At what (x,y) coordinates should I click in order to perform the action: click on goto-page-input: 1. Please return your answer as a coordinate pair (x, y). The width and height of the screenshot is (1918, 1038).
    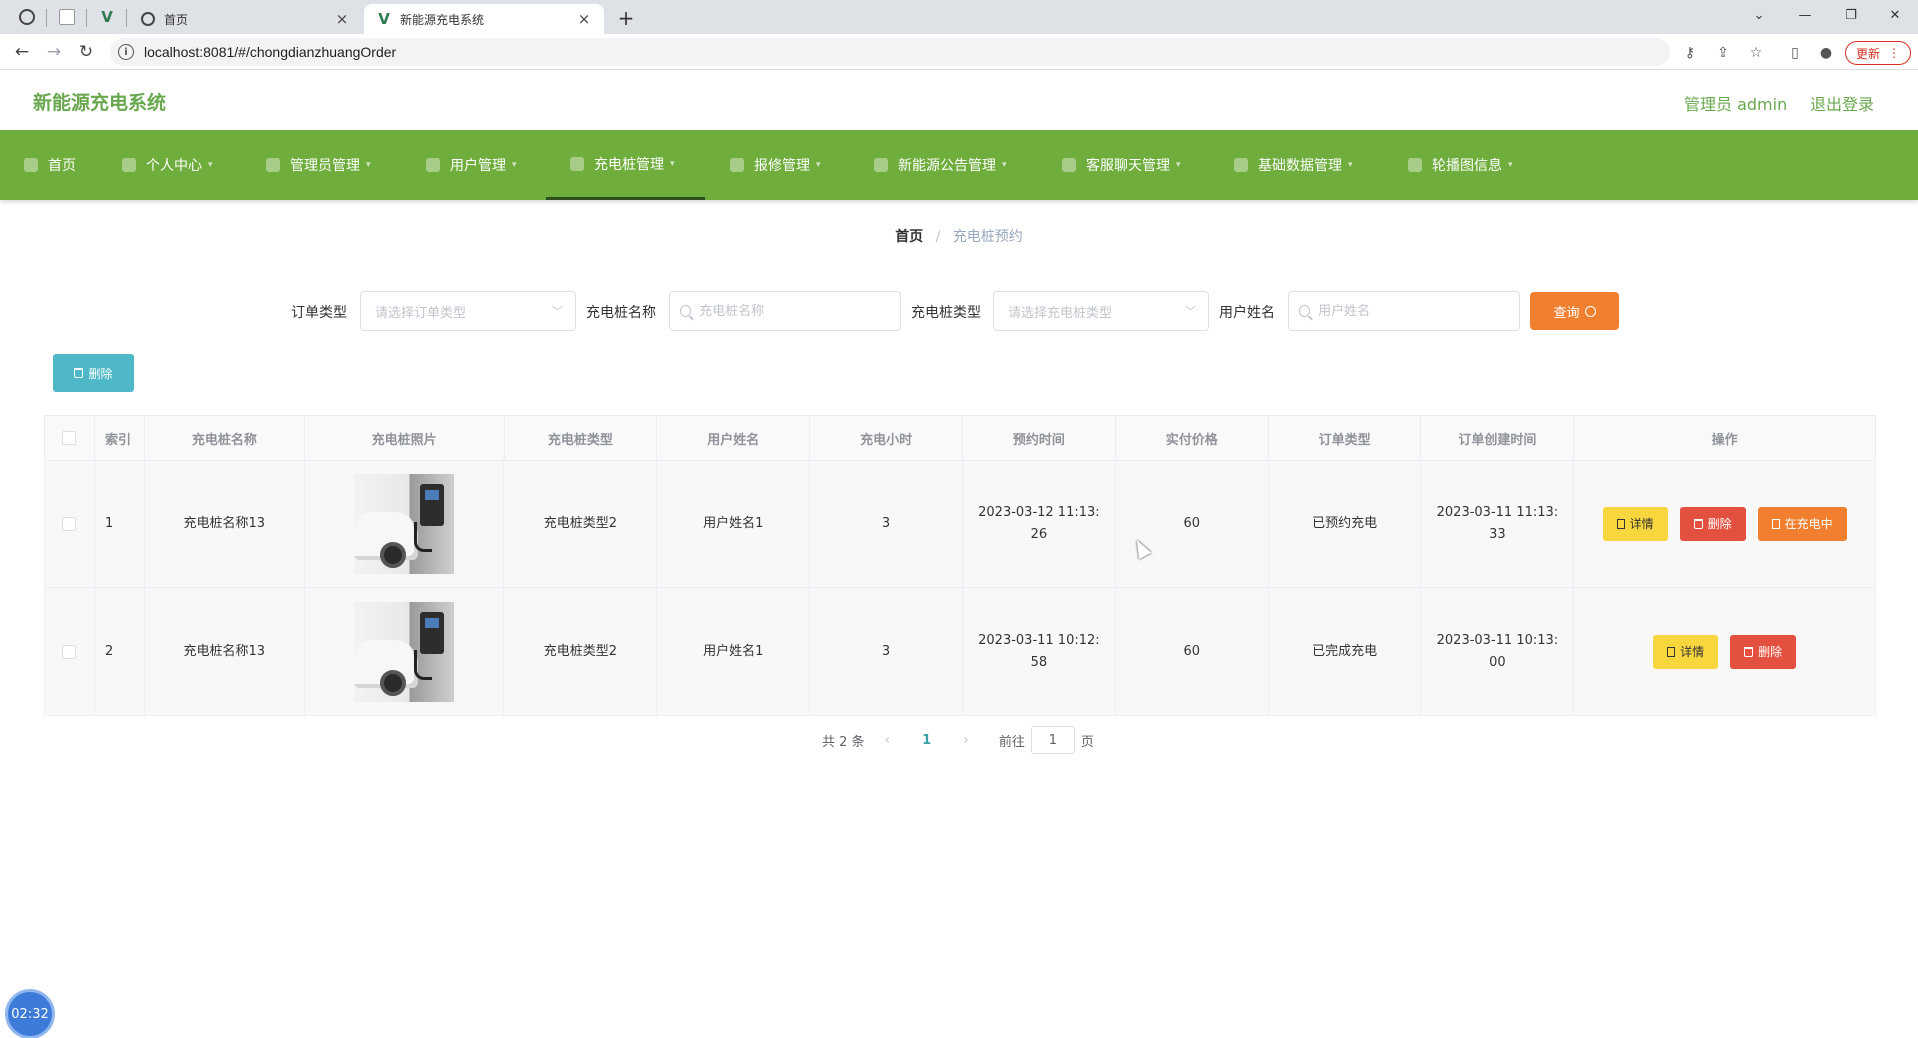
    Looking at the image, I should click on (1052, 740).